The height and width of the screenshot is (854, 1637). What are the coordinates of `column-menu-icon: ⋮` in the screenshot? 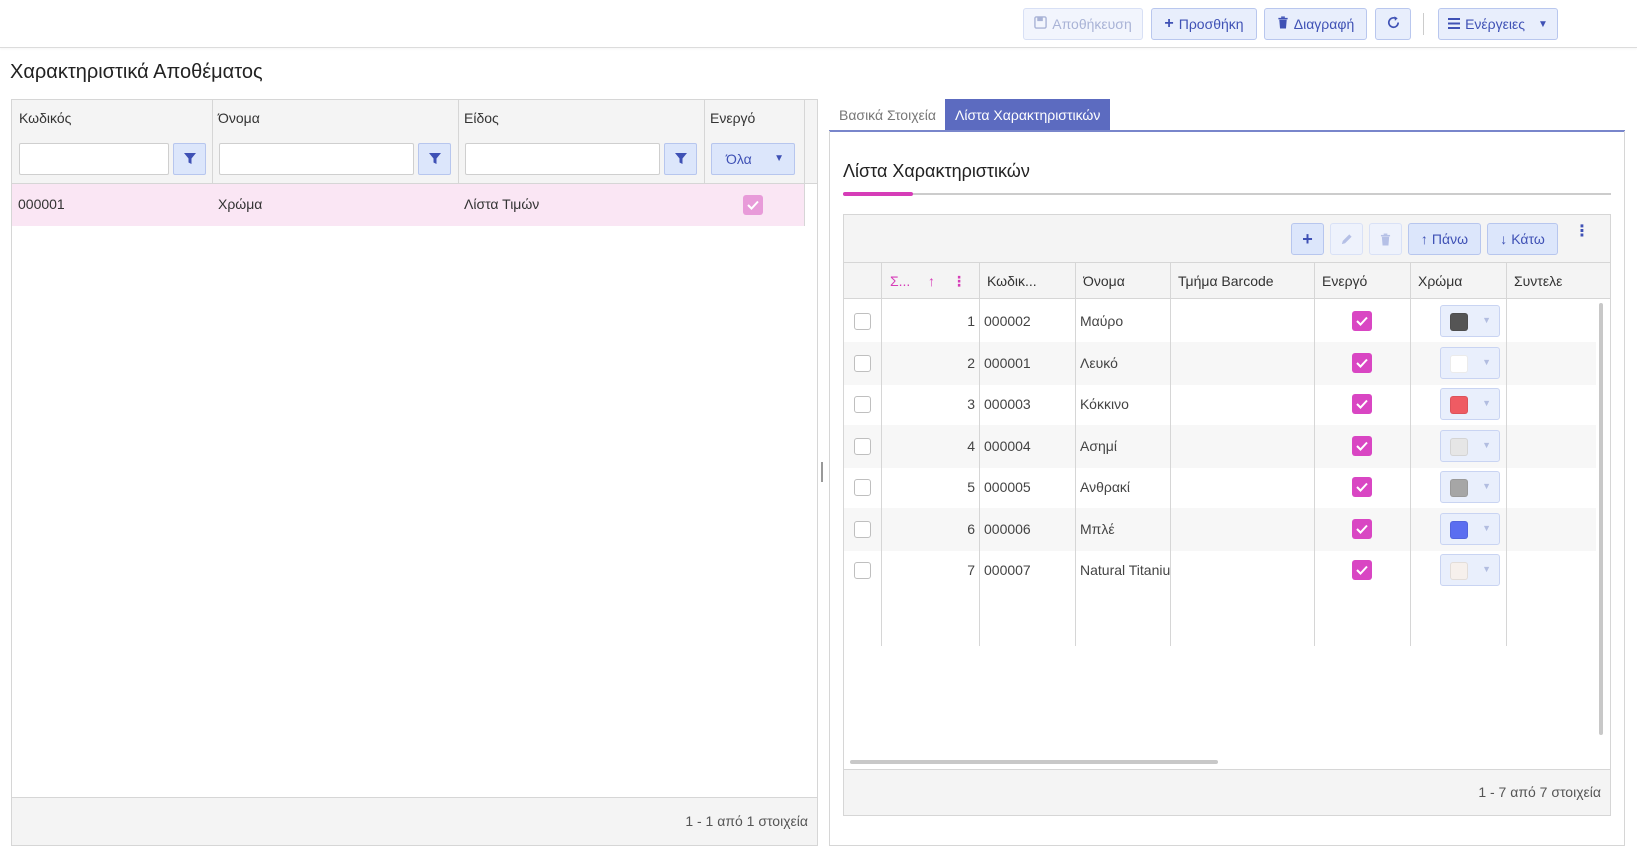 It's located at (959, 281).